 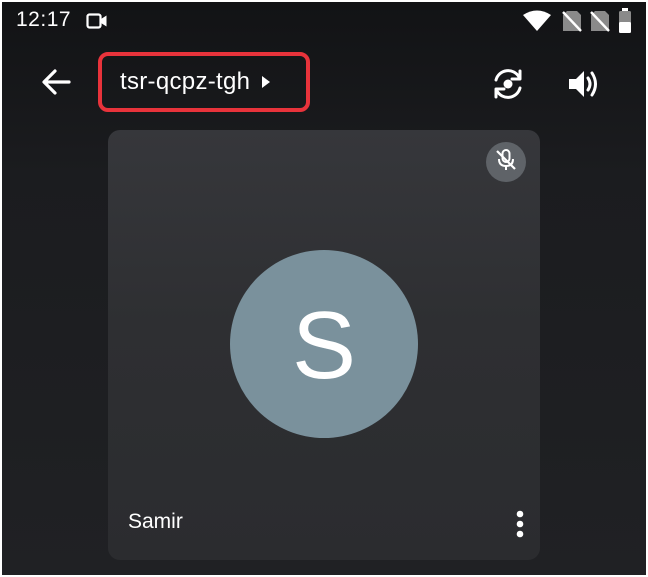 I want to click on caret-right-icon, so click(x=266, y=82).